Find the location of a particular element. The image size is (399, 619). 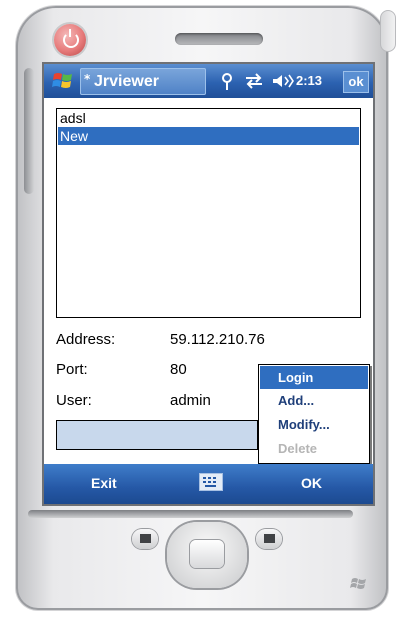

menu-item-login: Login is located at coordinates (314, 377).